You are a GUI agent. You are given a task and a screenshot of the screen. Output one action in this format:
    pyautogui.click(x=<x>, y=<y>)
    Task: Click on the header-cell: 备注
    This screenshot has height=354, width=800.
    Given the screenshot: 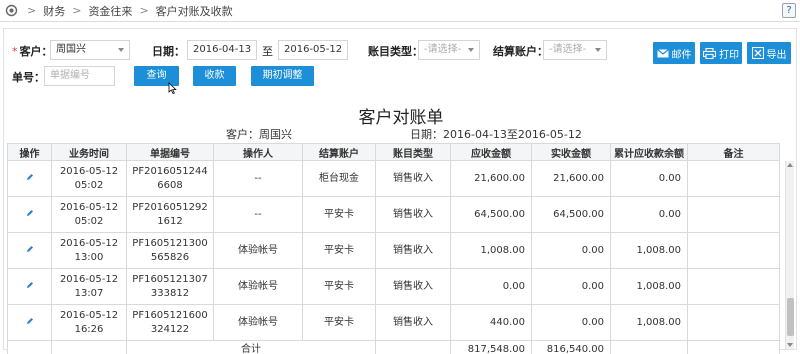 What is the action you would take?
    pyautogui.click(x=733, y=152)
    